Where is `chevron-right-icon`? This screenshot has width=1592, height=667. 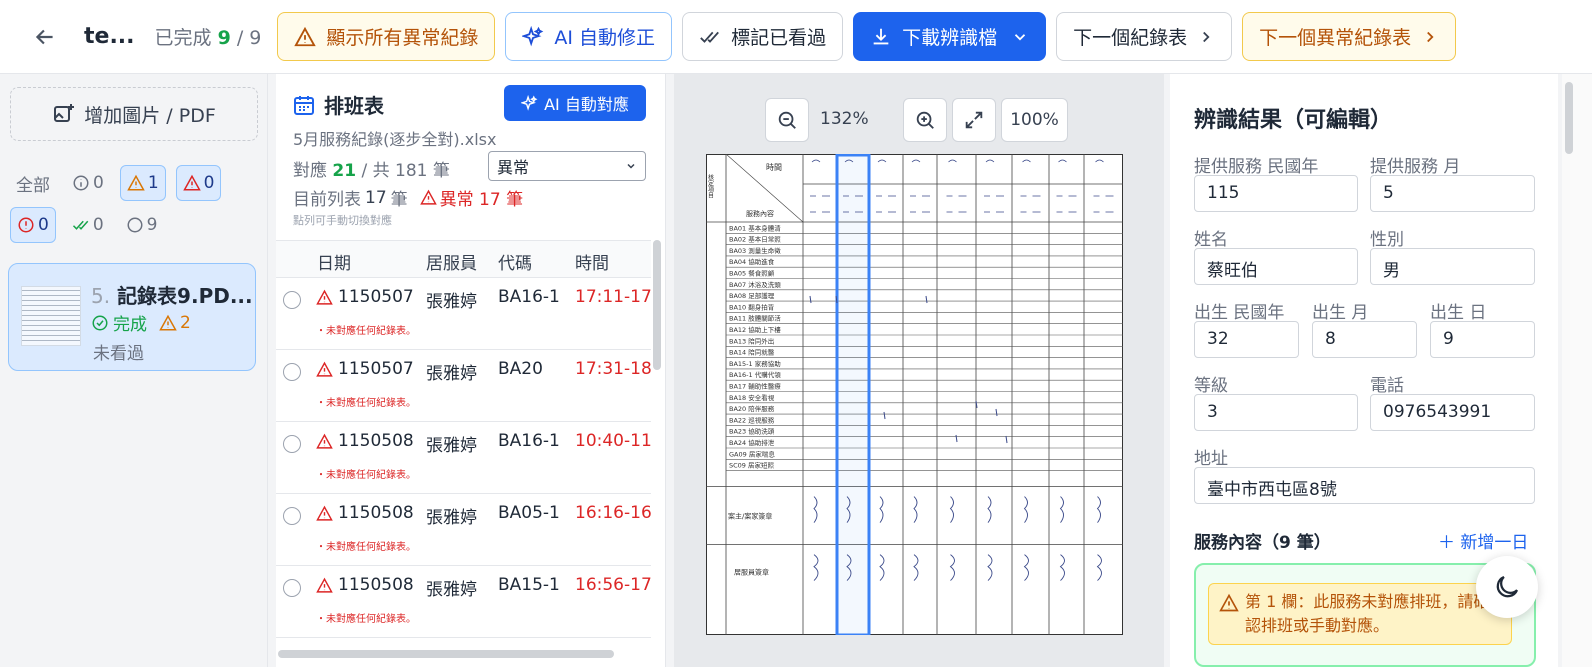
chevron-right-icon is located at coordinates (1206, 36).